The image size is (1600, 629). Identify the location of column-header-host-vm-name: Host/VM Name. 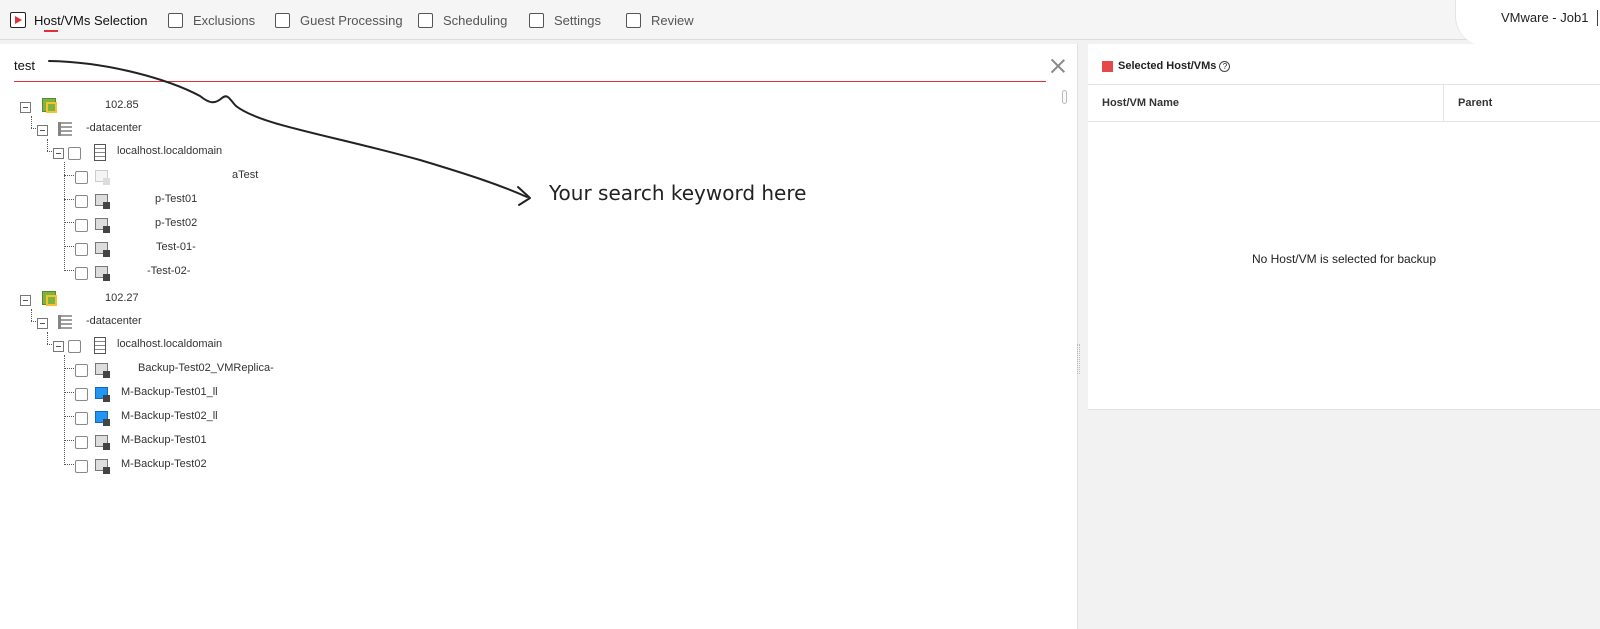
(1272, 103).